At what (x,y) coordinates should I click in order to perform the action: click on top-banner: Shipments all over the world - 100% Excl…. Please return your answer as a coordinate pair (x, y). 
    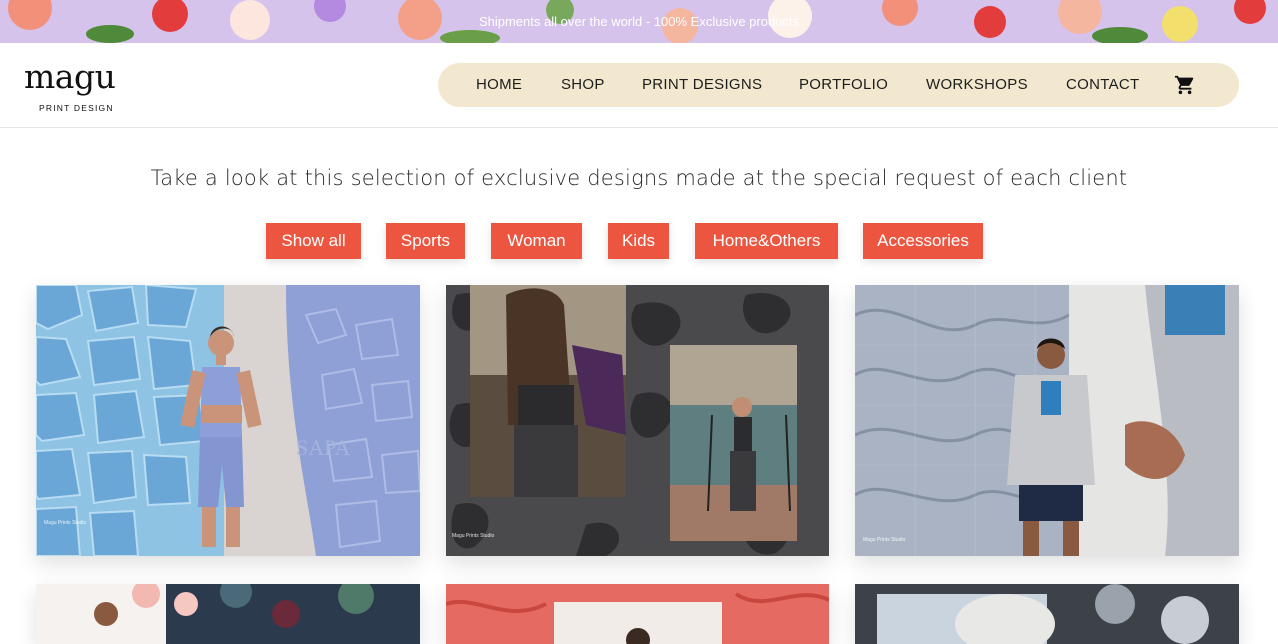
    Looking at the image, I should click on (639, 21).